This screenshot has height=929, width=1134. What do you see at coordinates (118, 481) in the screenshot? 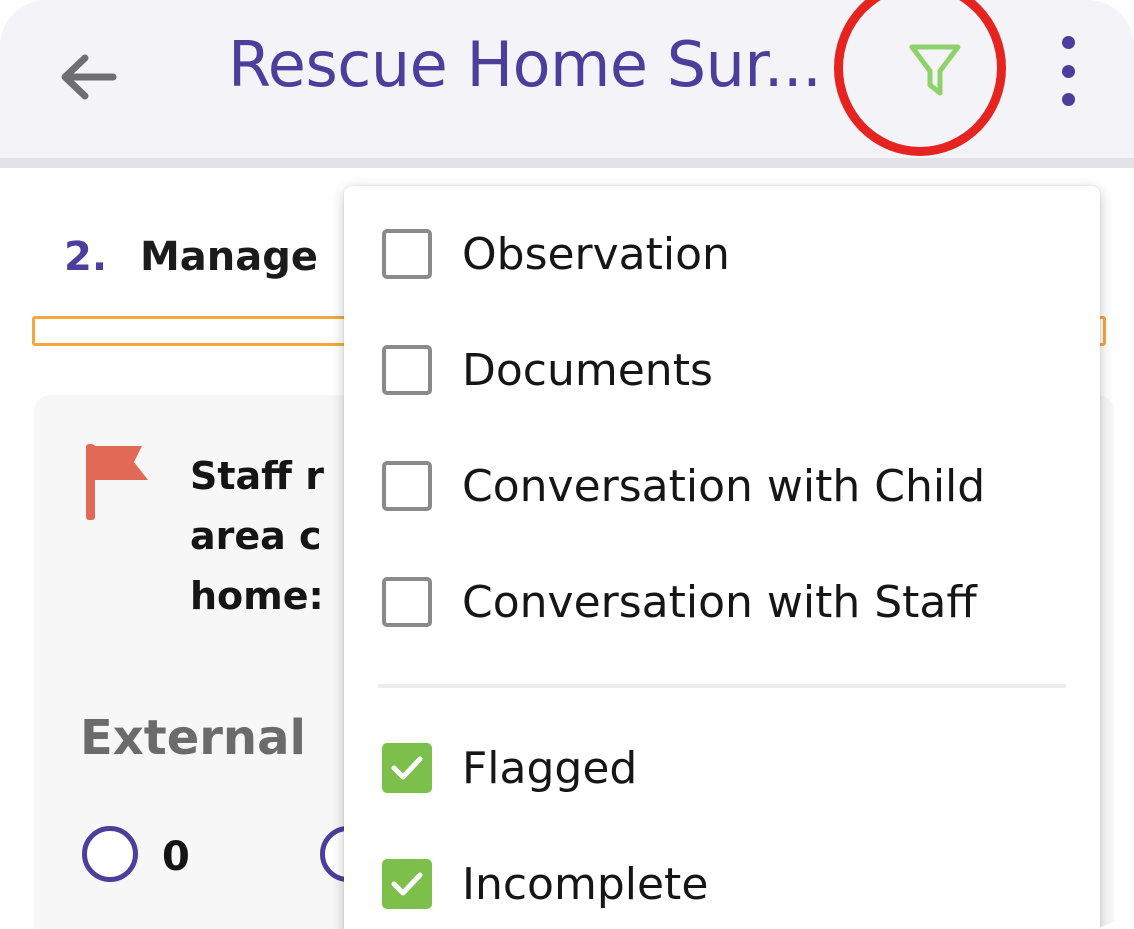
I see `flag-icon` at bounding box center [118, 481].